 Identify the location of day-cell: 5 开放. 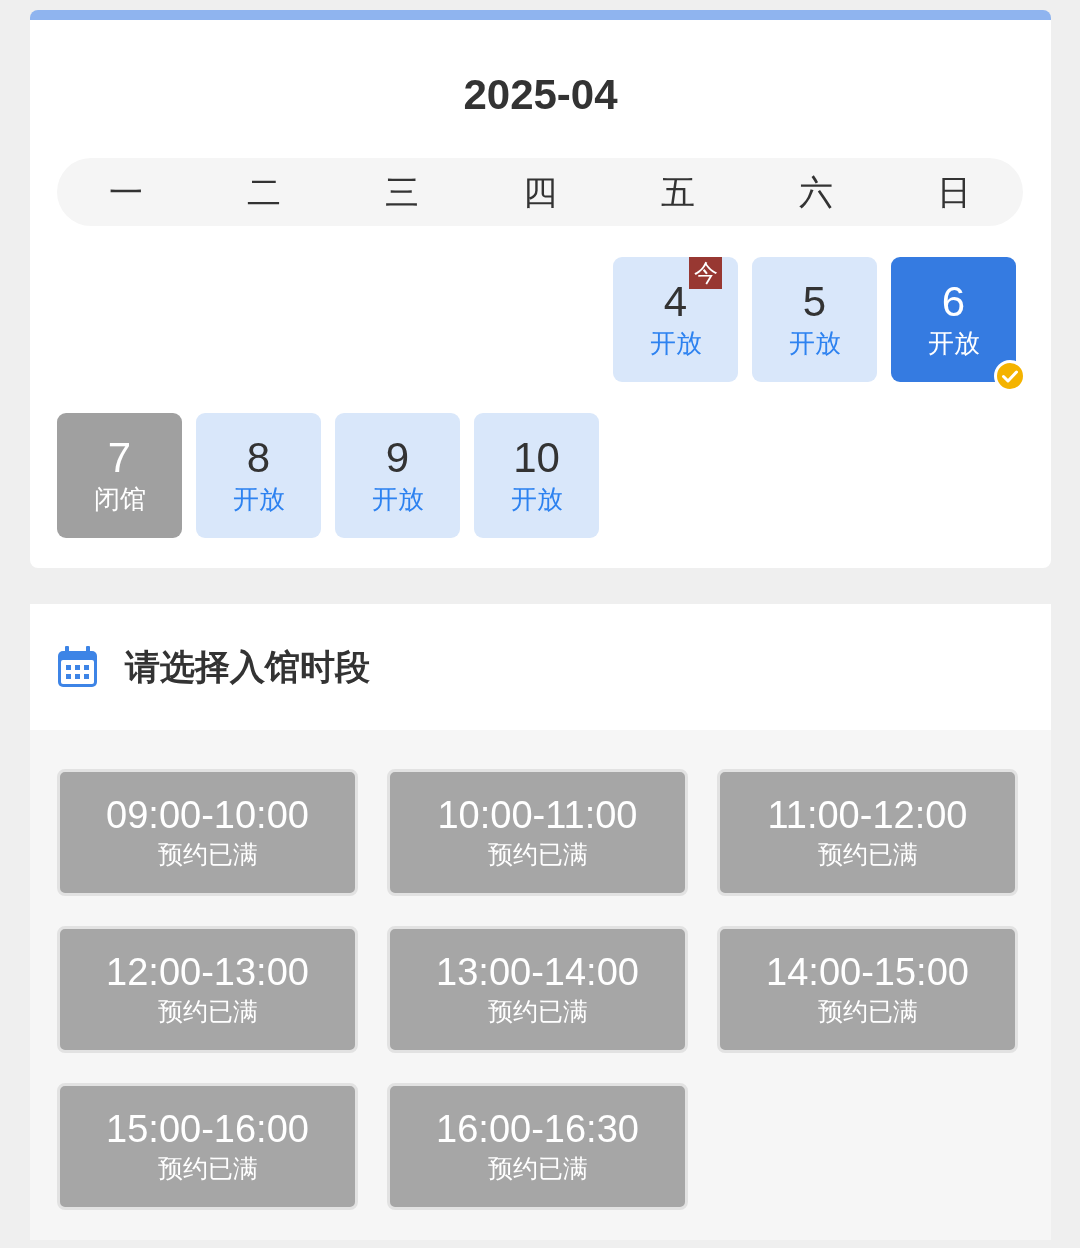
(814, 320).